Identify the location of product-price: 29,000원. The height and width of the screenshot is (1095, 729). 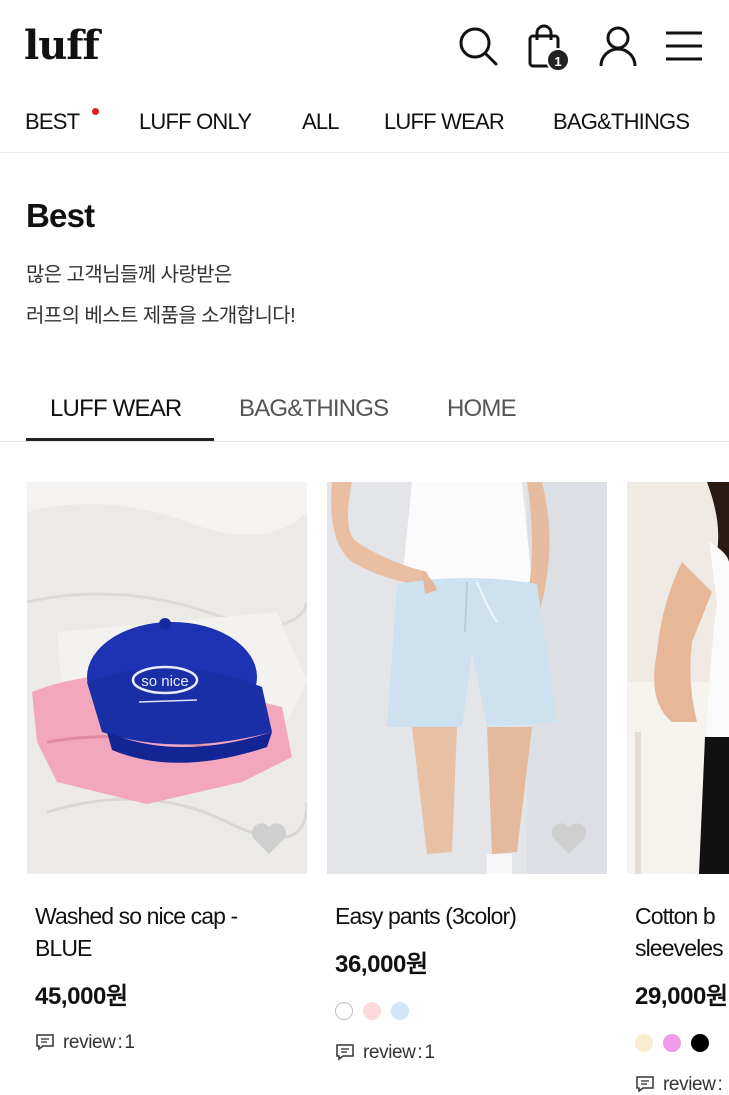
(681, 996).